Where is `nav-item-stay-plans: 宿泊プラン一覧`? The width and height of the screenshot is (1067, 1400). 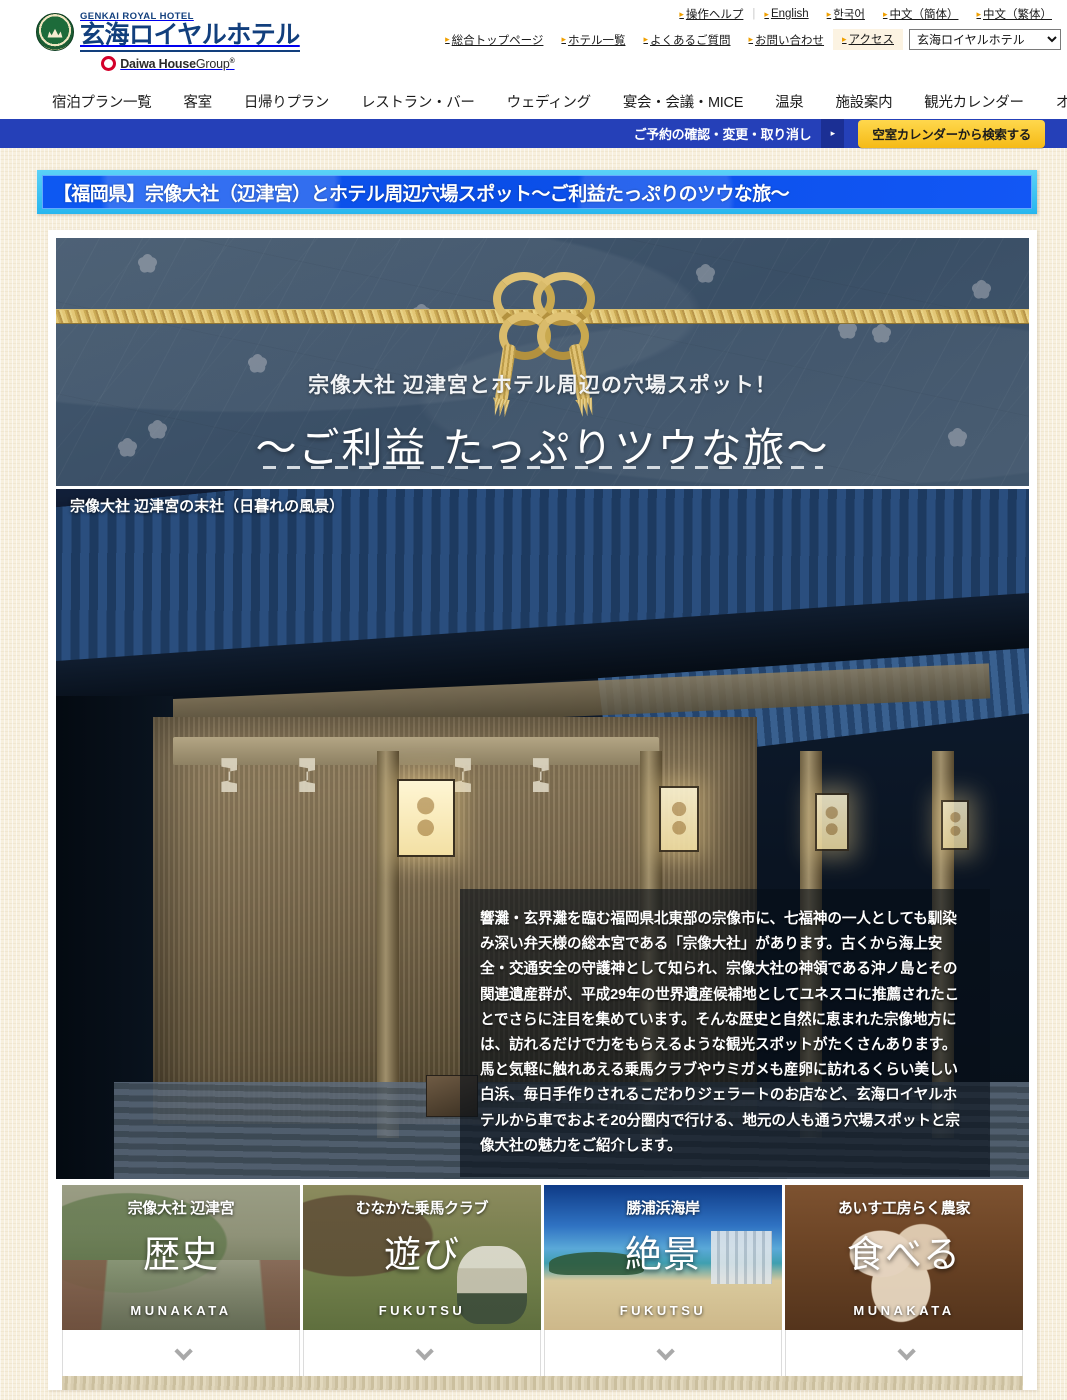 nav-item-stay-plans: 宿泊プラン一覧 is located at coordinates (101, 101).